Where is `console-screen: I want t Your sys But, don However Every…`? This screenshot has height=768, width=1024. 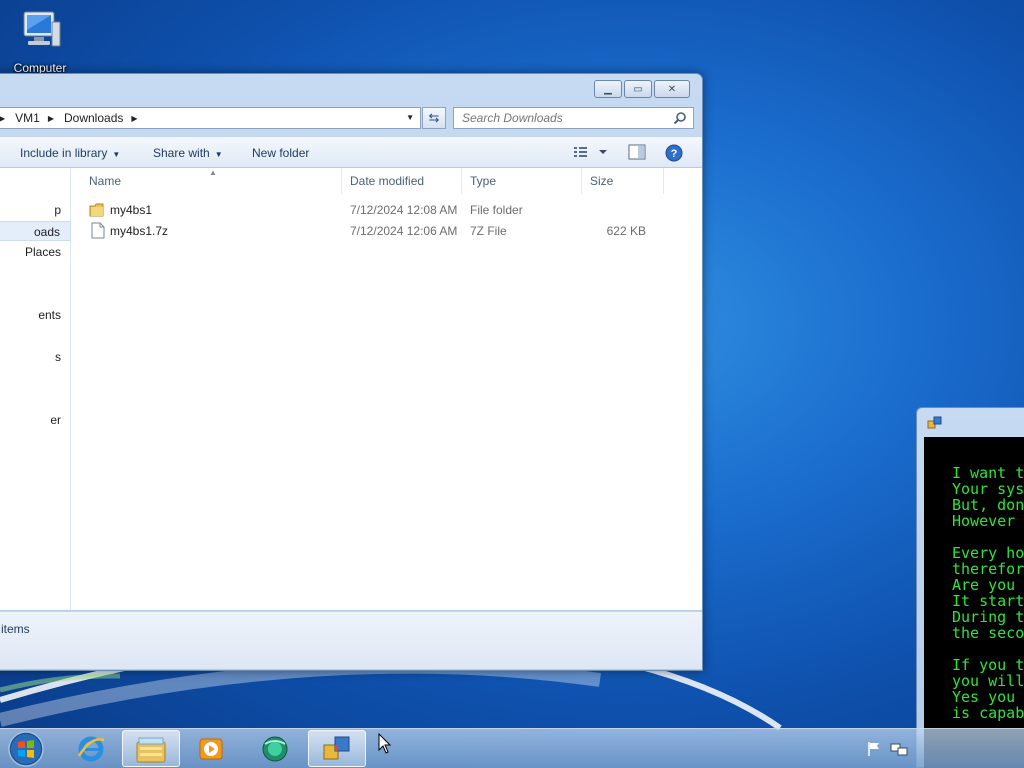
console-screen: I want t Your sys But, don However Every… is located at coordinates (974, 602).